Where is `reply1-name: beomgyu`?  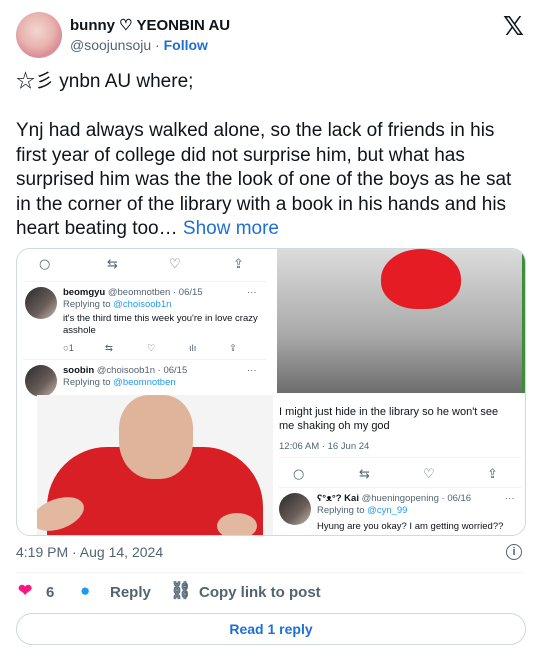
reply1-name: beomgyu is located at coordinates (84, 292).